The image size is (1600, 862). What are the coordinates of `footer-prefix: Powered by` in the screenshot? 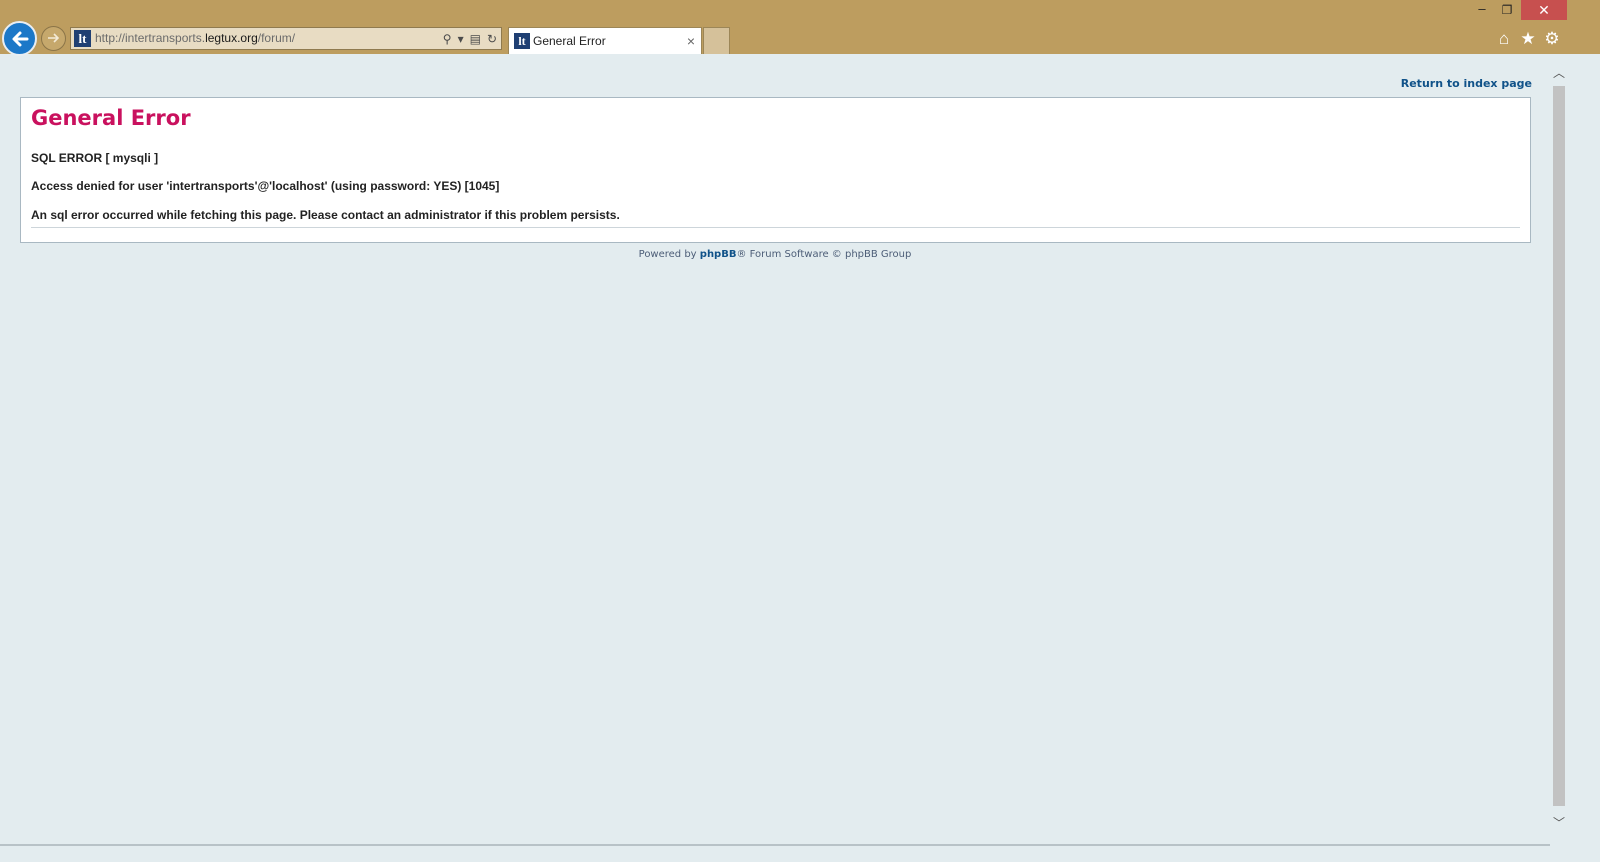 It's located at (669, 254).